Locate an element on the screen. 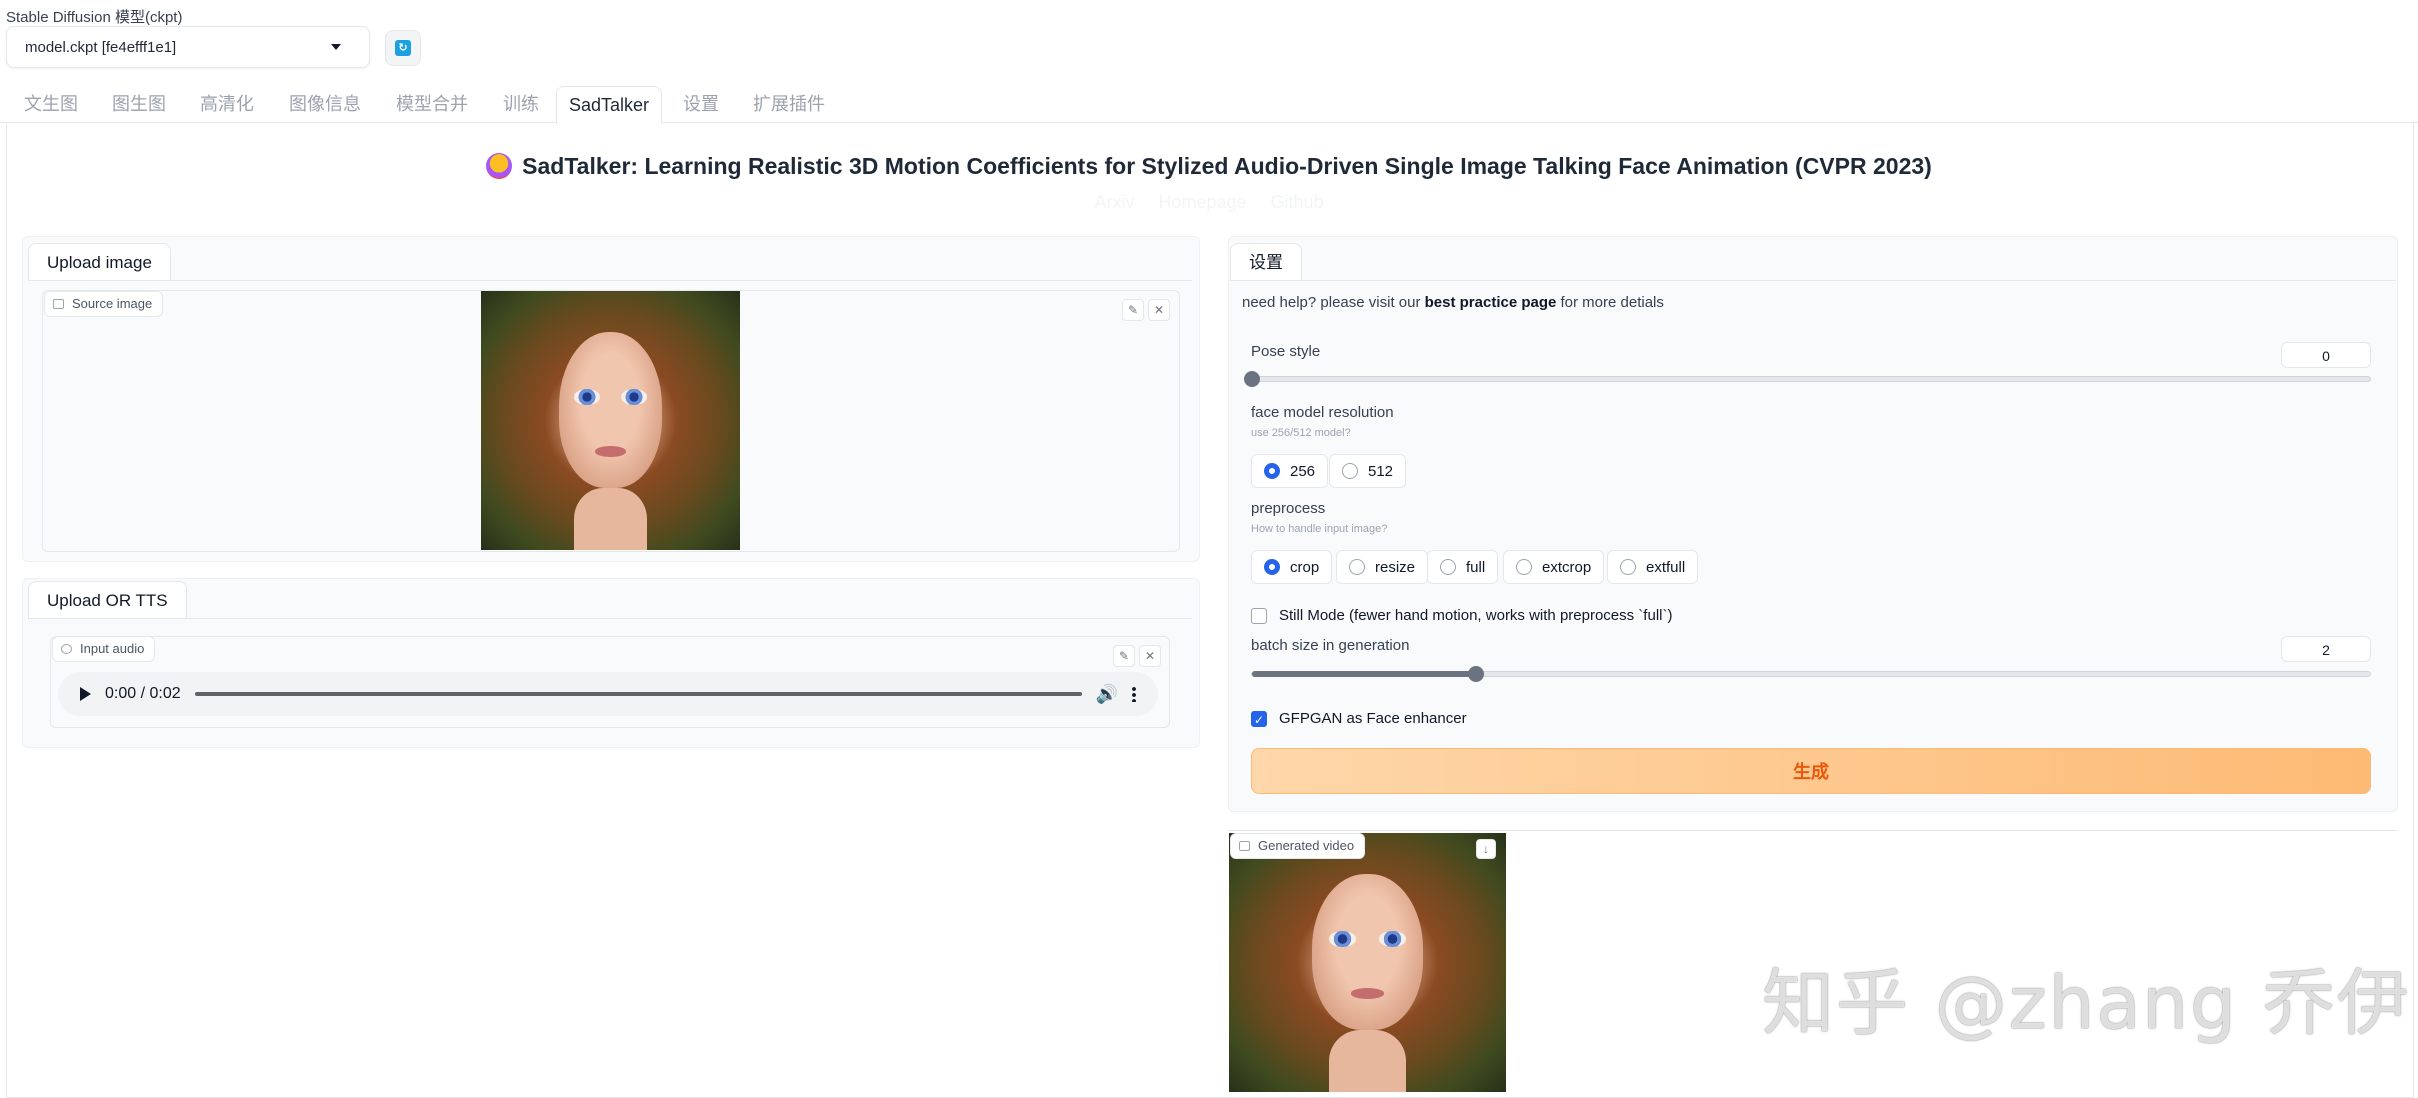 This screenshot has width=2418, height=1098. tab-train: 训练 is located at coordinates (521, 104).